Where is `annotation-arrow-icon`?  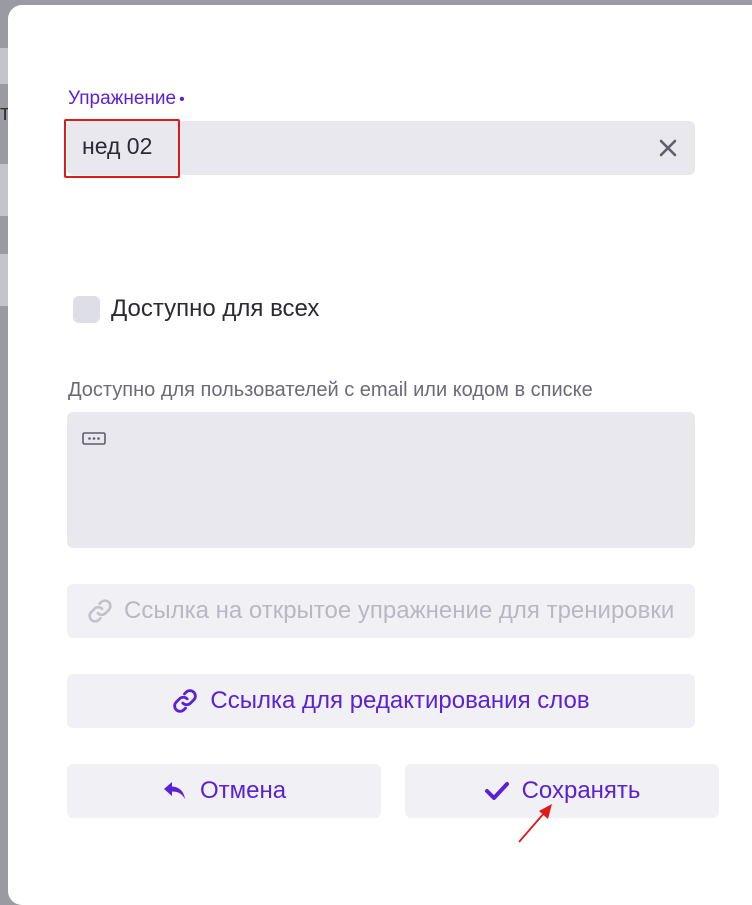
annotation-arrow-icon is located at coordinates (535, 823).